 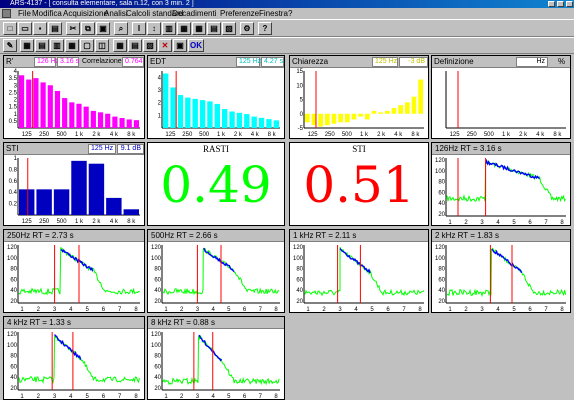 I want to click on decay-label: 4 kHz RT = 1.33 s, so click(x=39, y=322).